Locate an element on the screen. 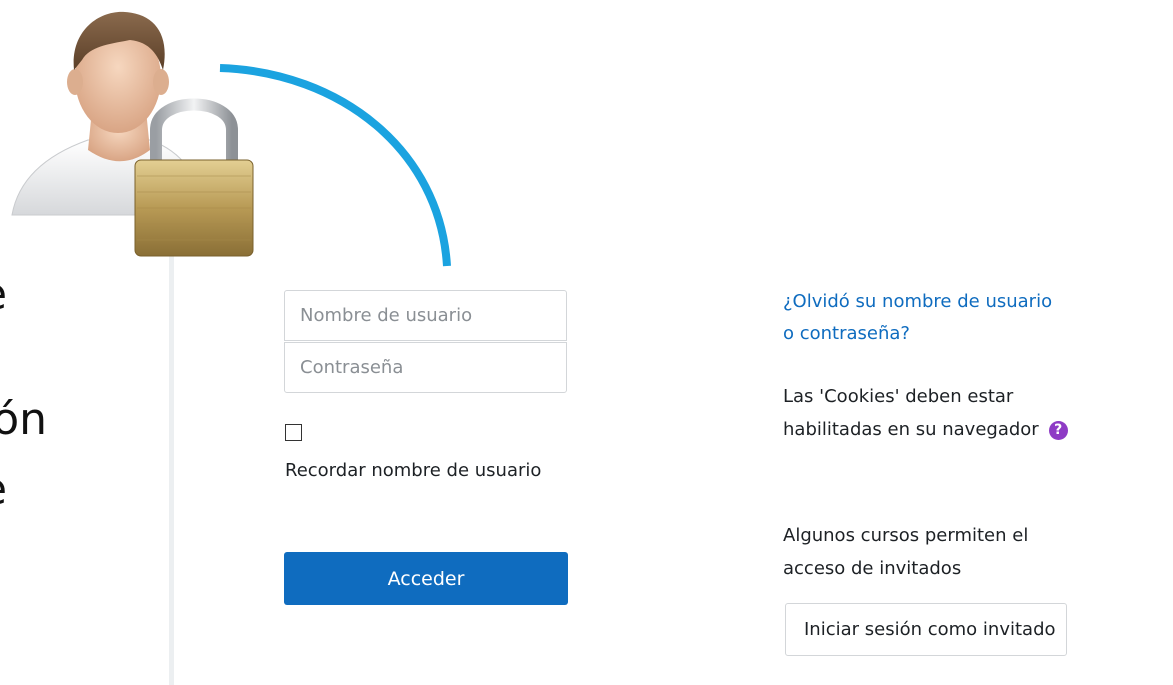  cropped-heading-text: e ión e is located at coordinates (23, 392).